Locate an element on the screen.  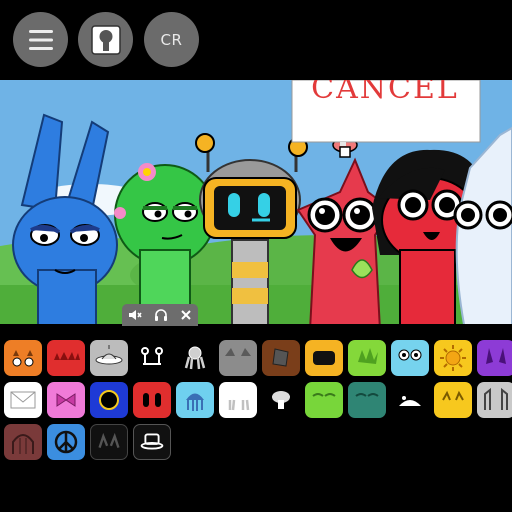
menu-button is located at coordinates (40, 39).